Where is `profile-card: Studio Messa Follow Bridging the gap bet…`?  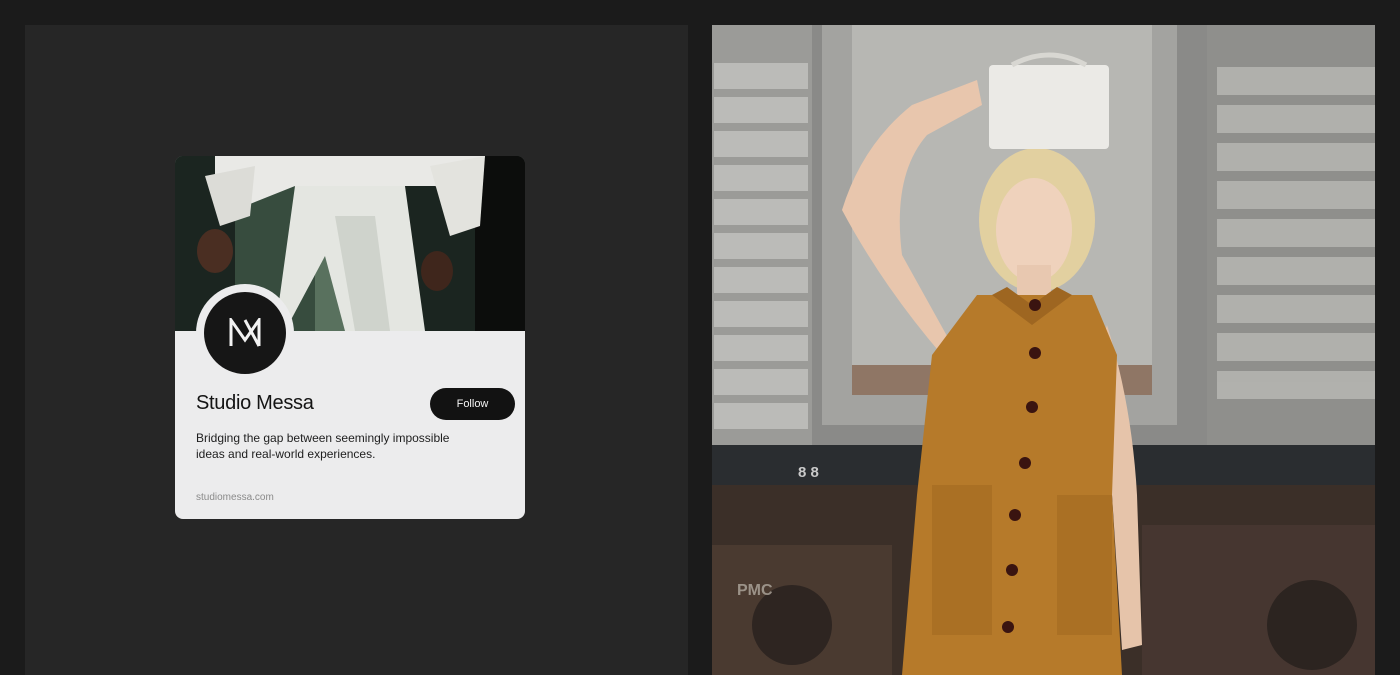
profile-card: Studio Messa Follow Bridging the gap bet… is located at coordinates (350, 337).